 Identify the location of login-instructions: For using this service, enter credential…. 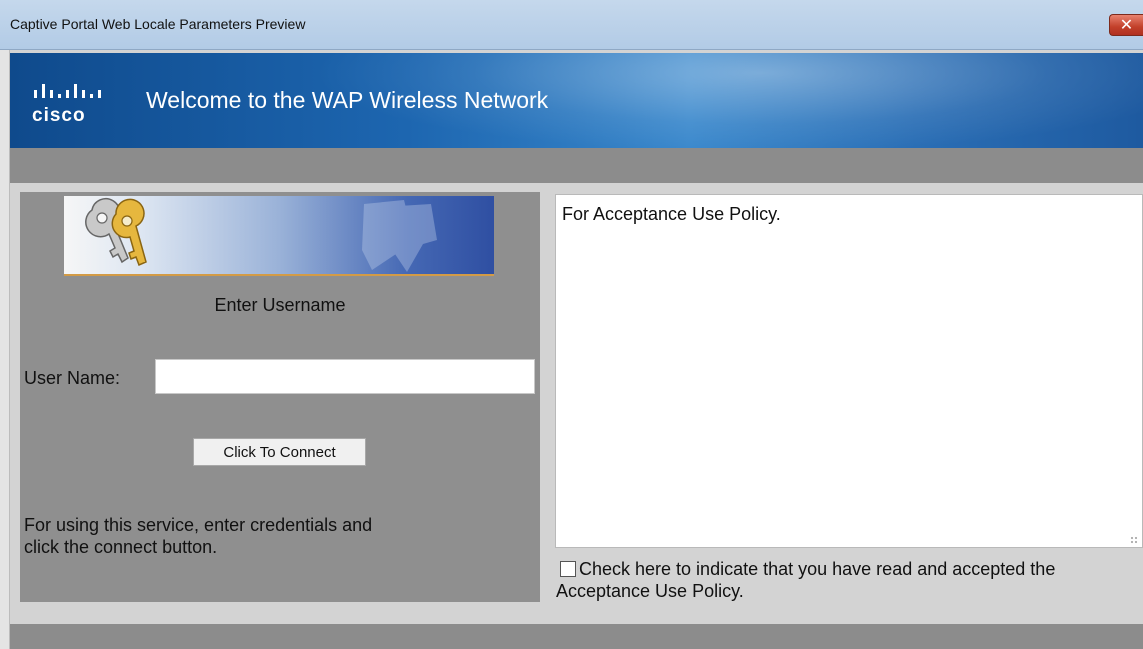
(198, 536).